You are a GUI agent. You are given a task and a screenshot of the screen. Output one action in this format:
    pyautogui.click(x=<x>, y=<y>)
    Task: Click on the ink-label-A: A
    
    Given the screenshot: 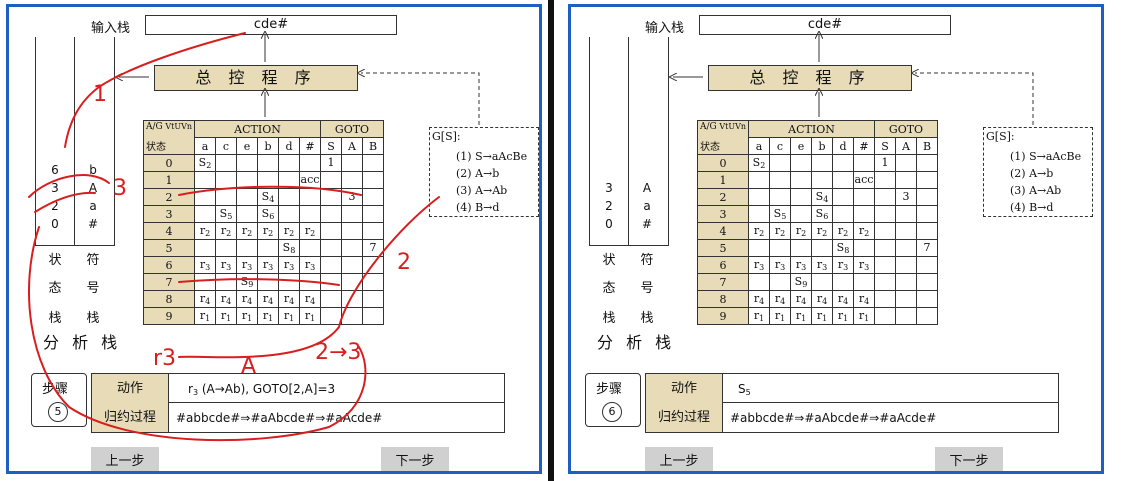 What is the action you would take?
    pyautogui.click(x=248, y=366)
    